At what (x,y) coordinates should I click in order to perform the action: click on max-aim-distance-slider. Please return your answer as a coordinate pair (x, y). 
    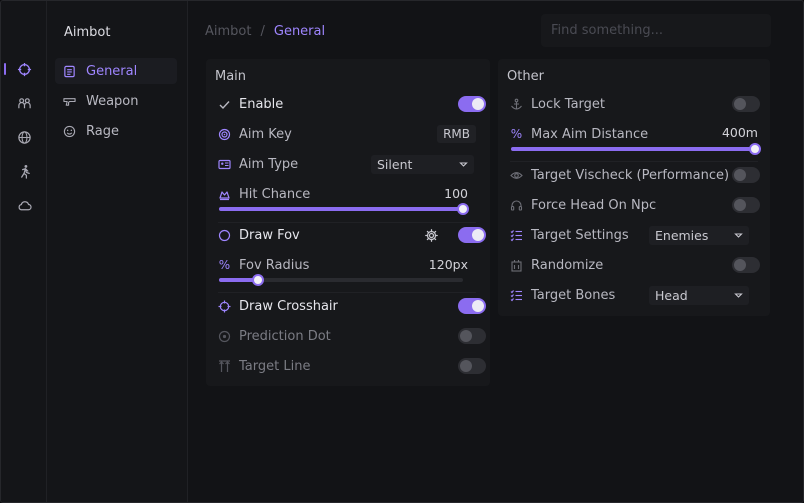
    Looking at the image, I should click on (636, 149).